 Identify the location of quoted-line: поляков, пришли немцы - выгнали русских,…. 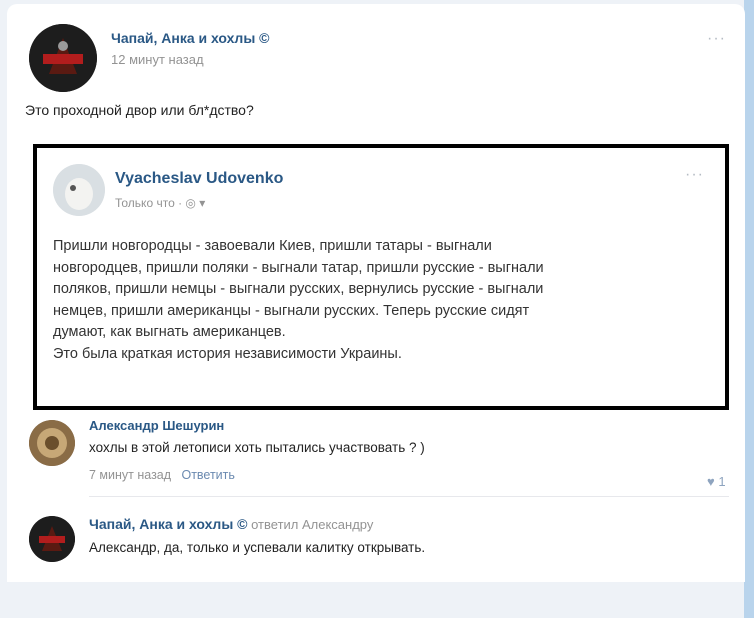
(298, 289).